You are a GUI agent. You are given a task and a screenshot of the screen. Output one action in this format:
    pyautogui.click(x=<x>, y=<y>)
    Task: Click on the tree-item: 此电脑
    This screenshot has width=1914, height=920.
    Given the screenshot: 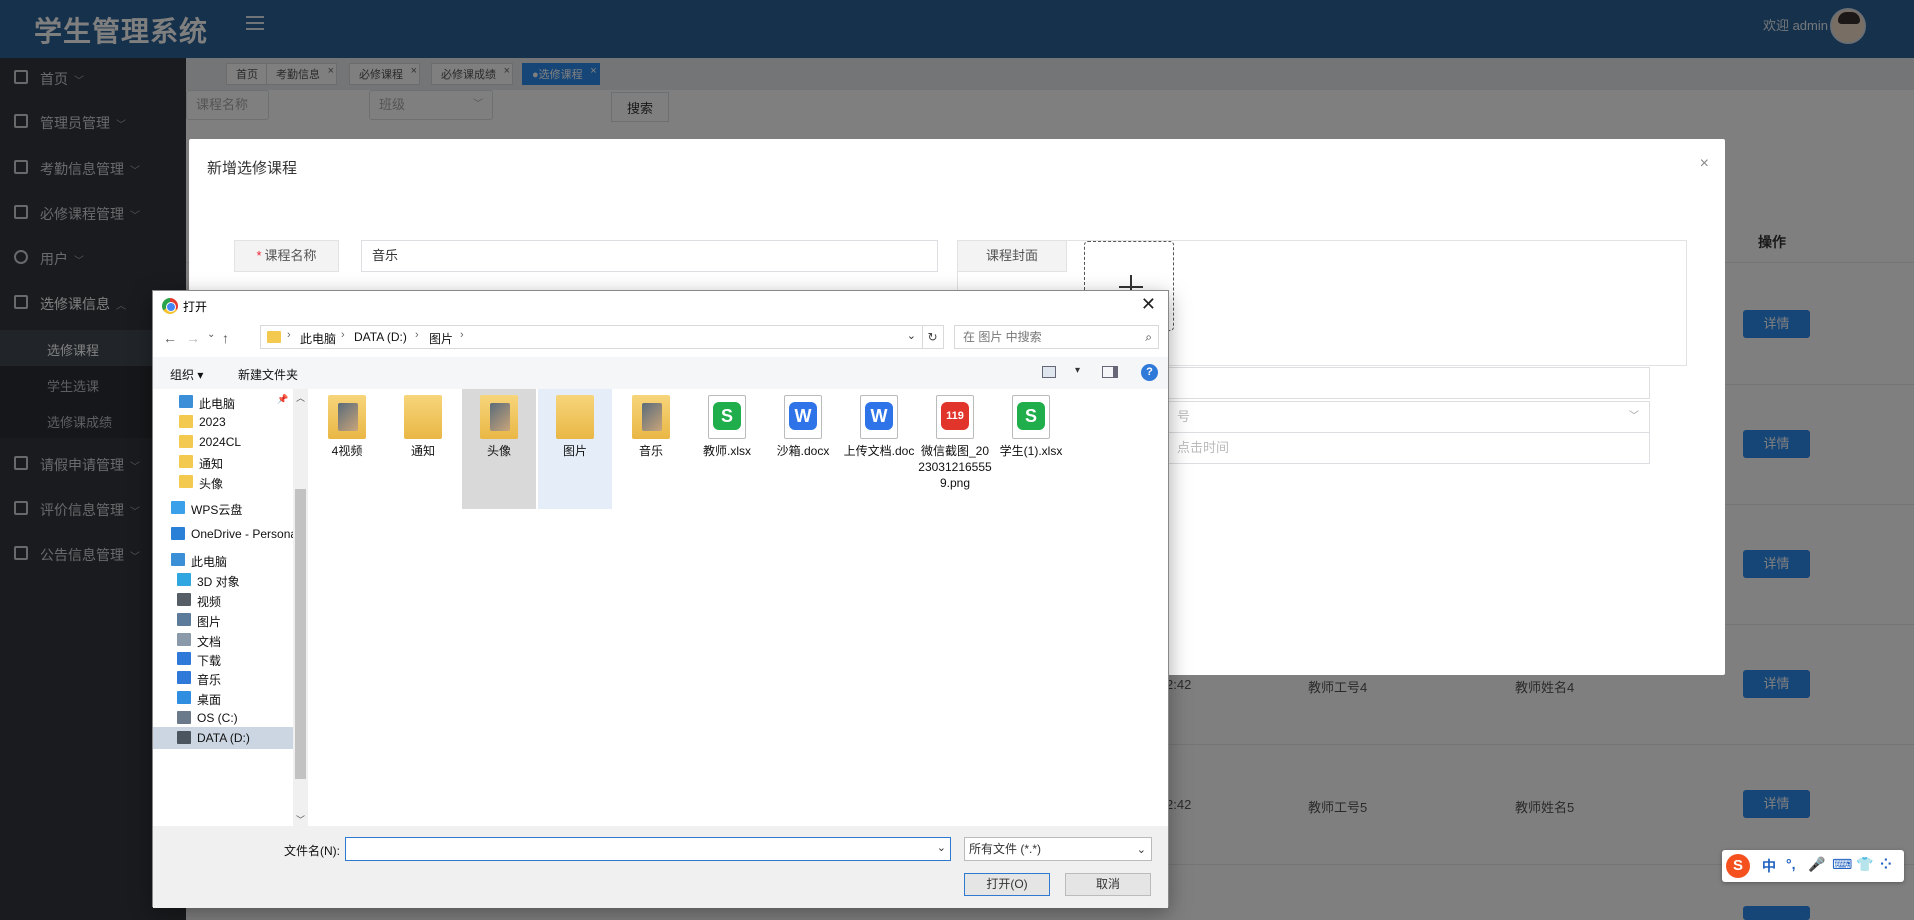 What is the action you would take?
    pyautogui.click(x=223, y=560)
    